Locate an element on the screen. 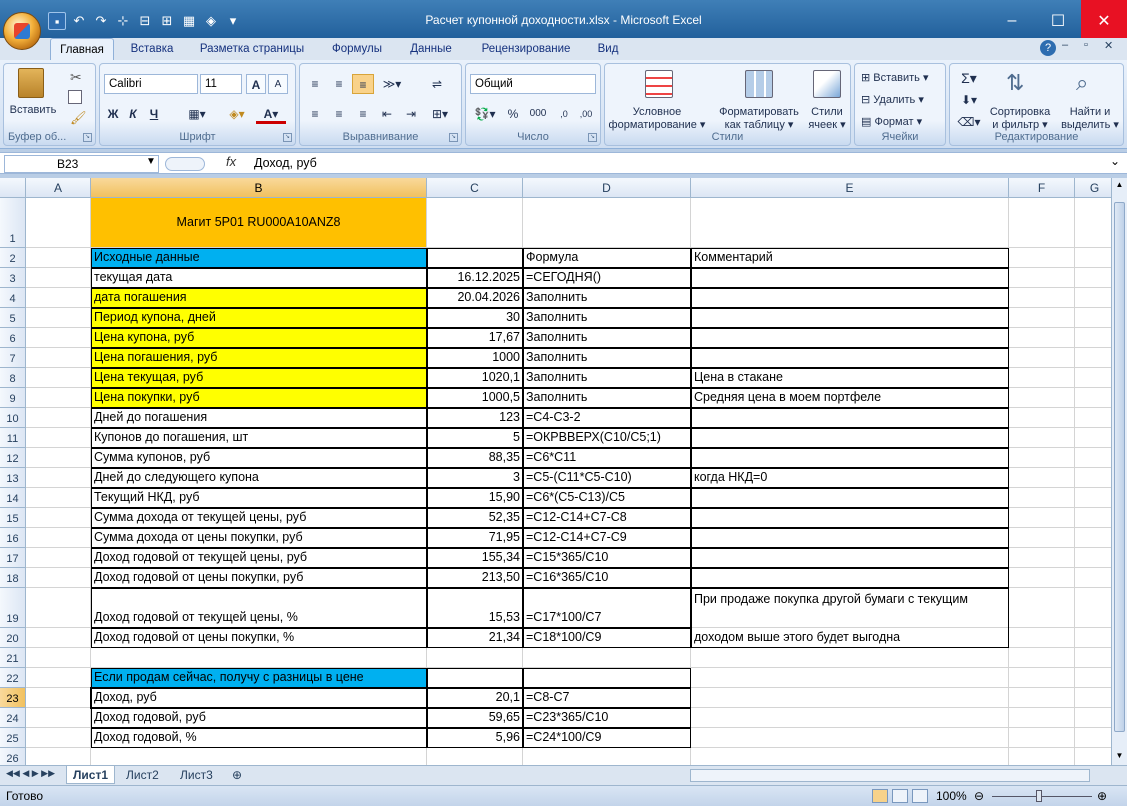 This screenshot has height=806, width=1127. underline-button: Ч is located at coordinates (154, 114).